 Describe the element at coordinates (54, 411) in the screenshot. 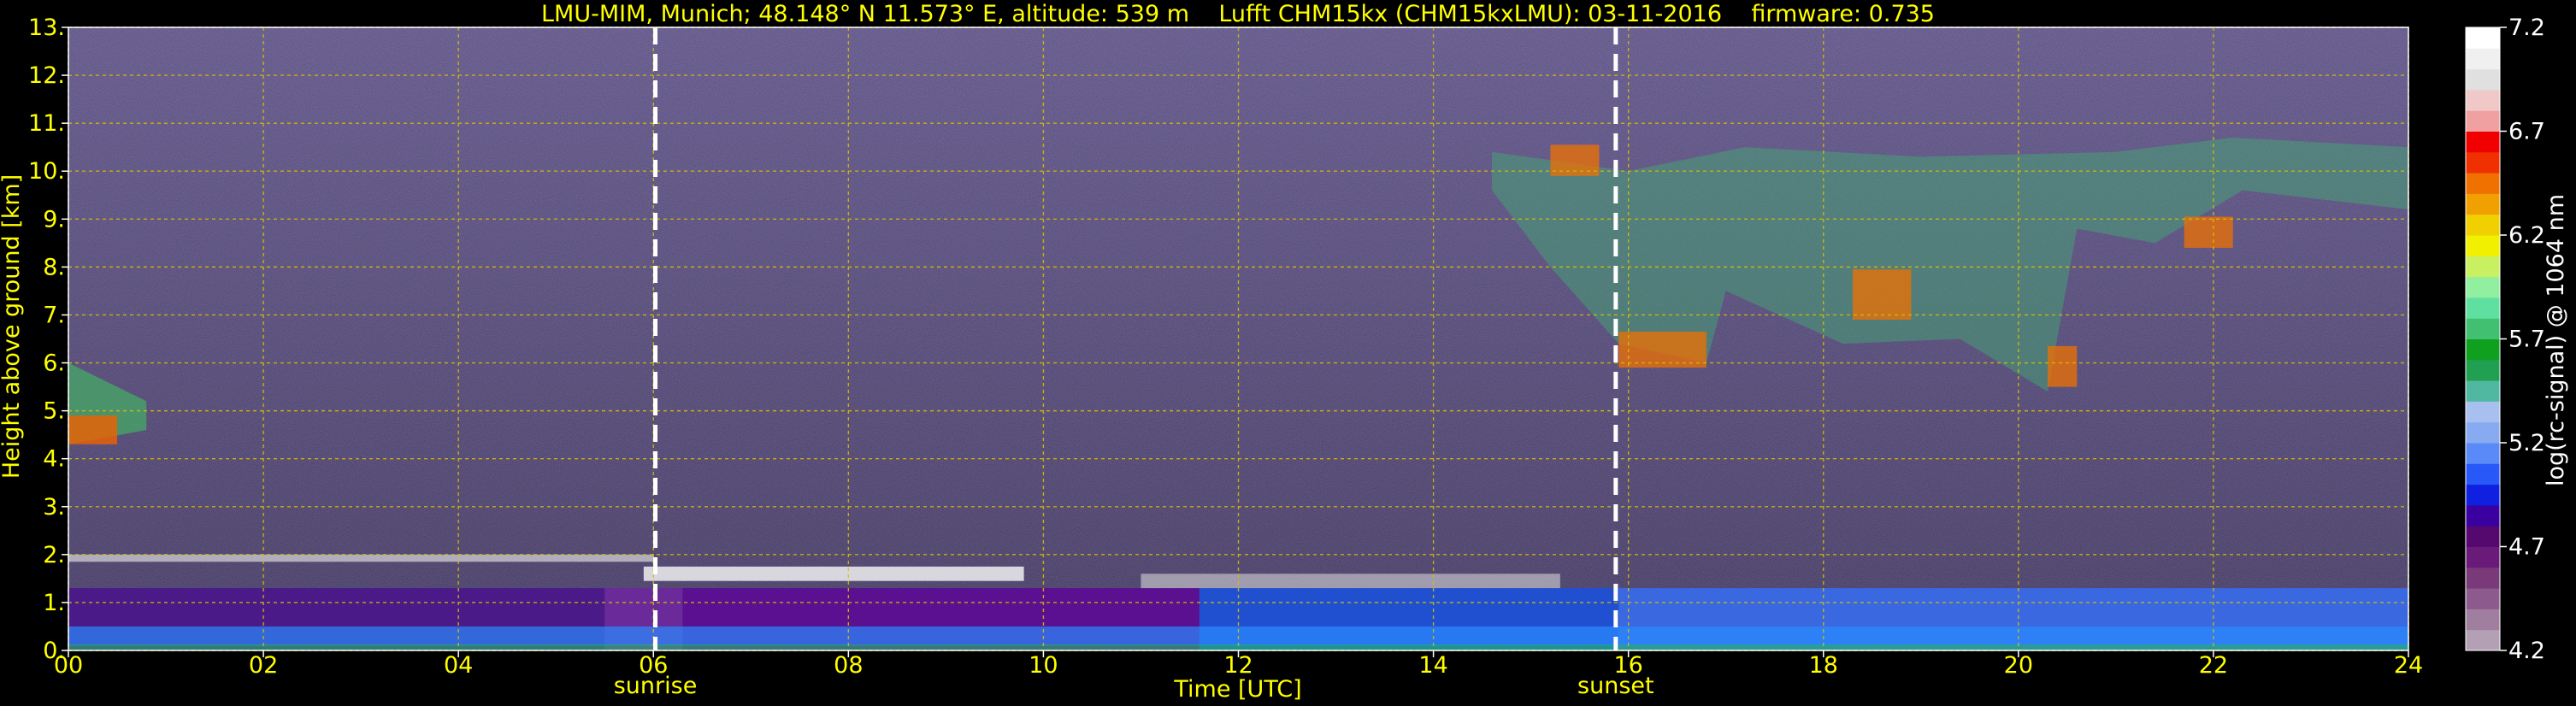

I see `y-tick-label: 5.` at that location.